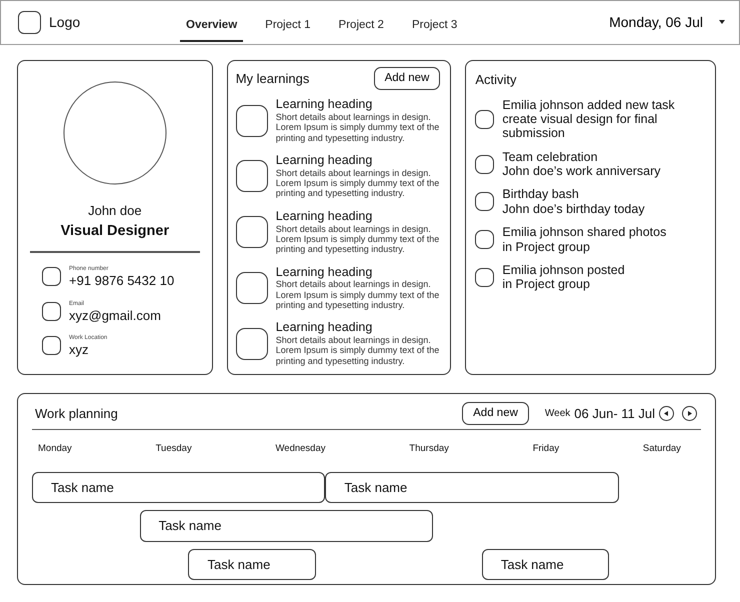  I want to click on activity-text: Emilia johnson added new task create visual design for final submission, so click(588, 119).